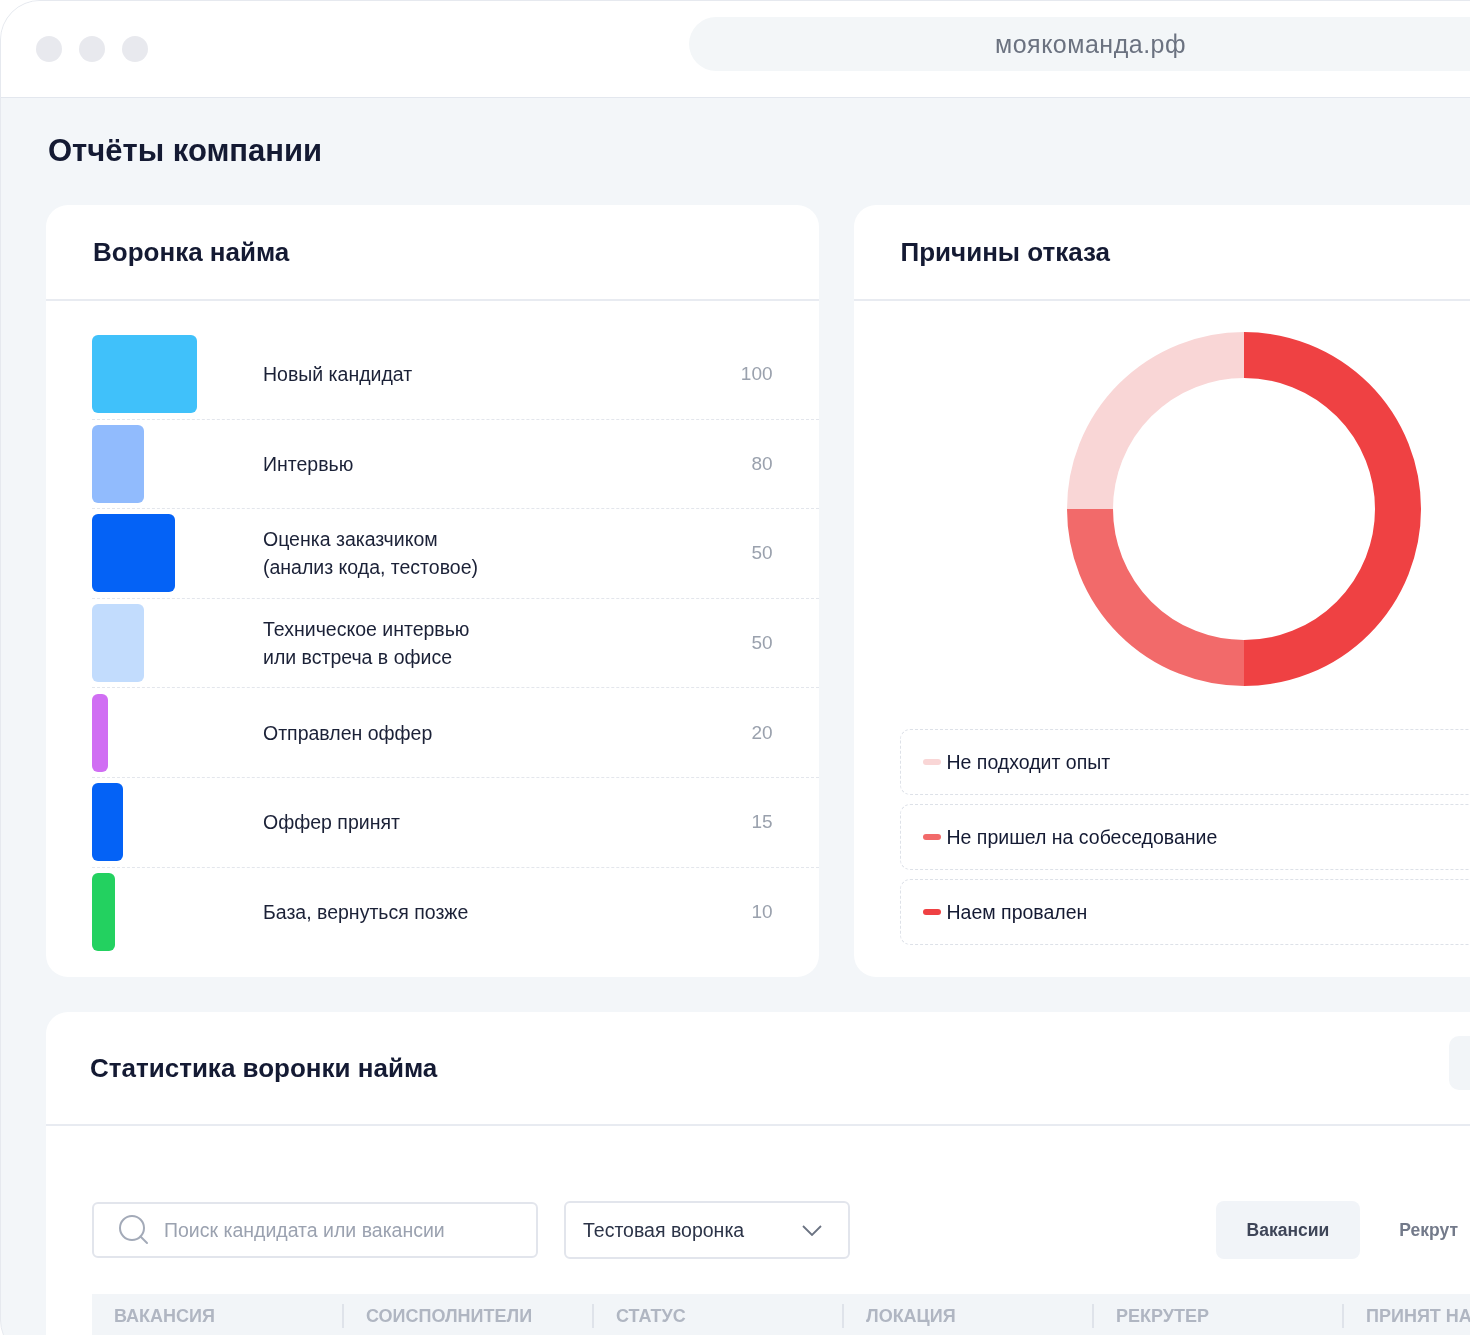  I want to click on column-header: ВАКАНСИЯ, so click(164, 1316).